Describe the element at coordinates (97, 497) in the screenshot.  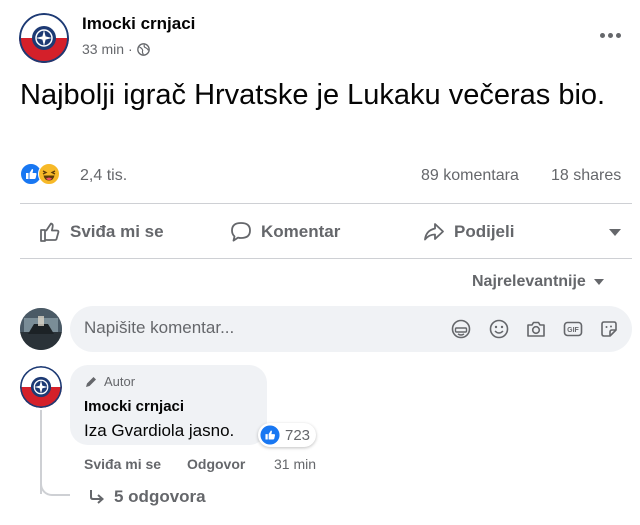
I see `reply-arrow-icon` at that location.